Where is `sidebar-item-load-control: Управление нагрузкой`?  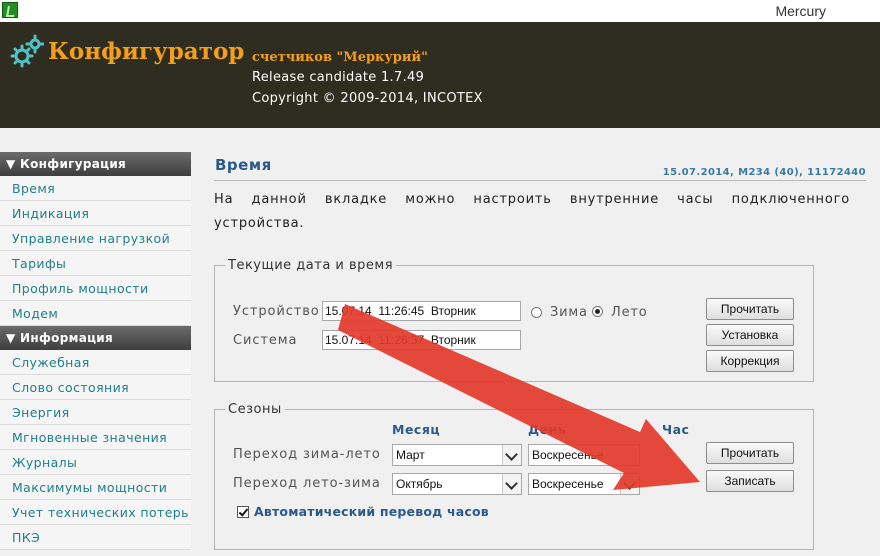 sidebar-item-load-control: Управление нагрузкой is located at coordinates (95, 238).